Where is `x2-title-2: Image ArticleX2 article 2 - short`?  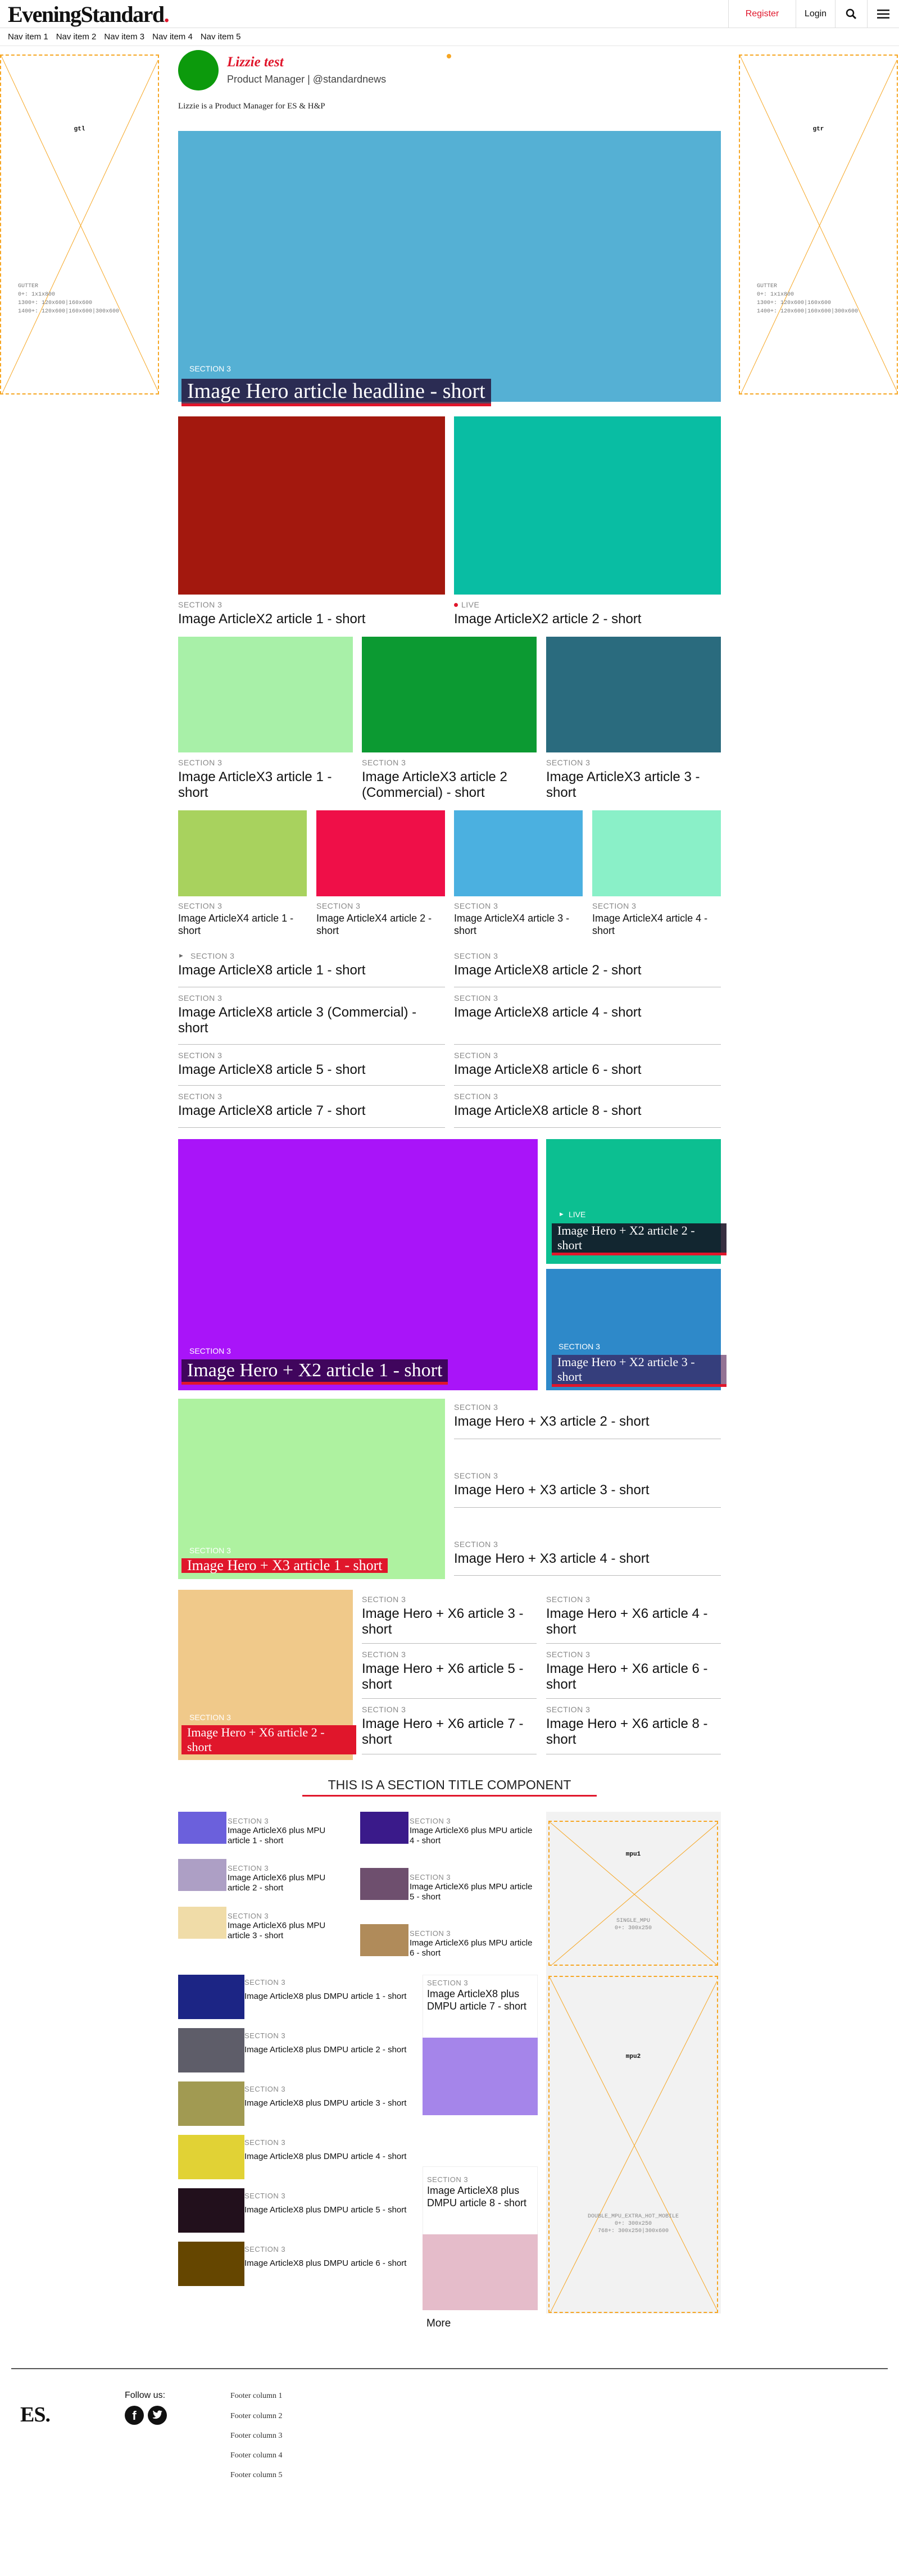
x2-title-2: Image ArticleX2 article 2 - short is located at coordinates (587, 619).